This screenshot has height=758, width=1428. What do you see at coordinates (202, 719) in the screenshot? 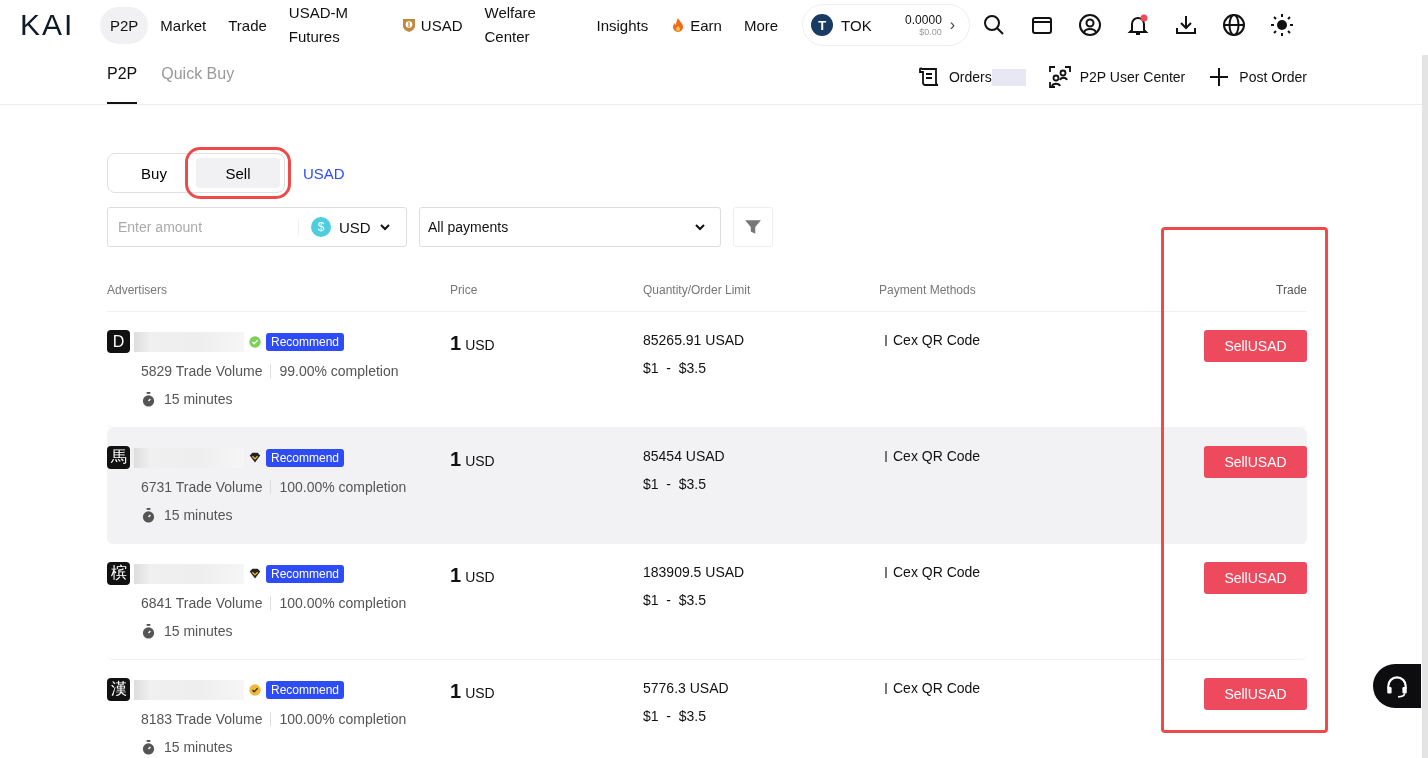
I see `trade-volume: 8183 Trade Volume` at bounding box center [202, 719].